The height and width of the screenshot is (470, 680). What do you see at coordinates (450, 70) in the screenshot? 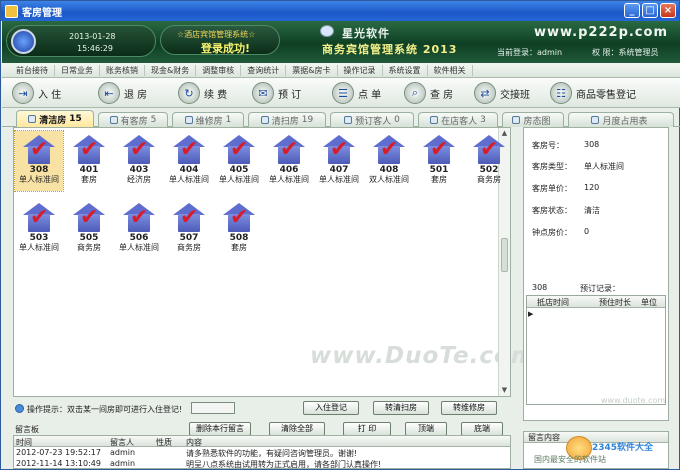
I see `menu-item: 软件相关` at bounding box center [450, 70].